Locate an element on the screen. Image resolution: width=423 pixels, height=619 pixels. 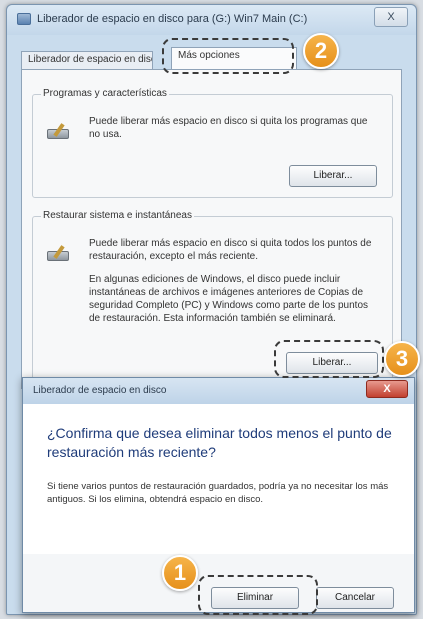
programs-group-title: Programas y características is located at coordinates (105, 93).